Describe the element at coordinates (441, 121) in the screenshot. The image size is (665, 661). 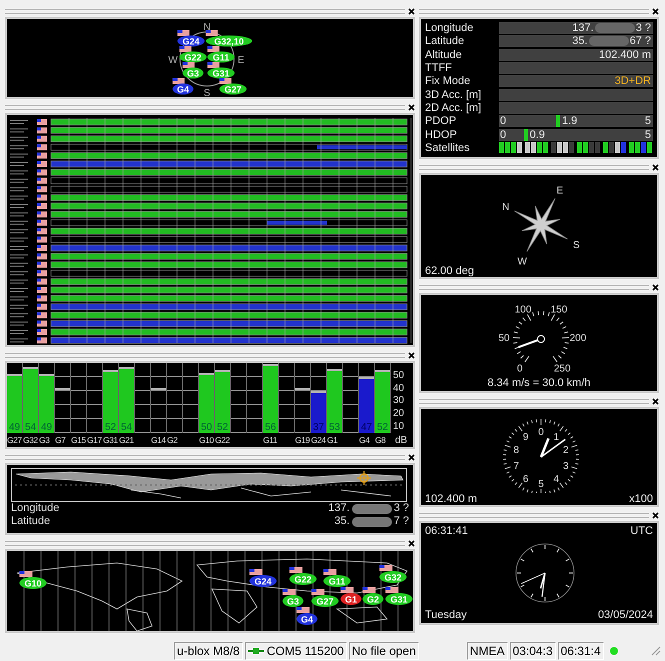
I see `field-label: PDOP` at that location.